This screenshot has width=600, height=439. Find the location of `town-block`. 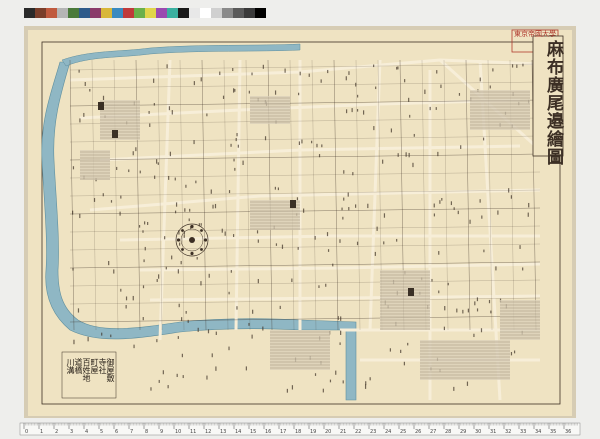

town-block is located at coordinates (405, 300).